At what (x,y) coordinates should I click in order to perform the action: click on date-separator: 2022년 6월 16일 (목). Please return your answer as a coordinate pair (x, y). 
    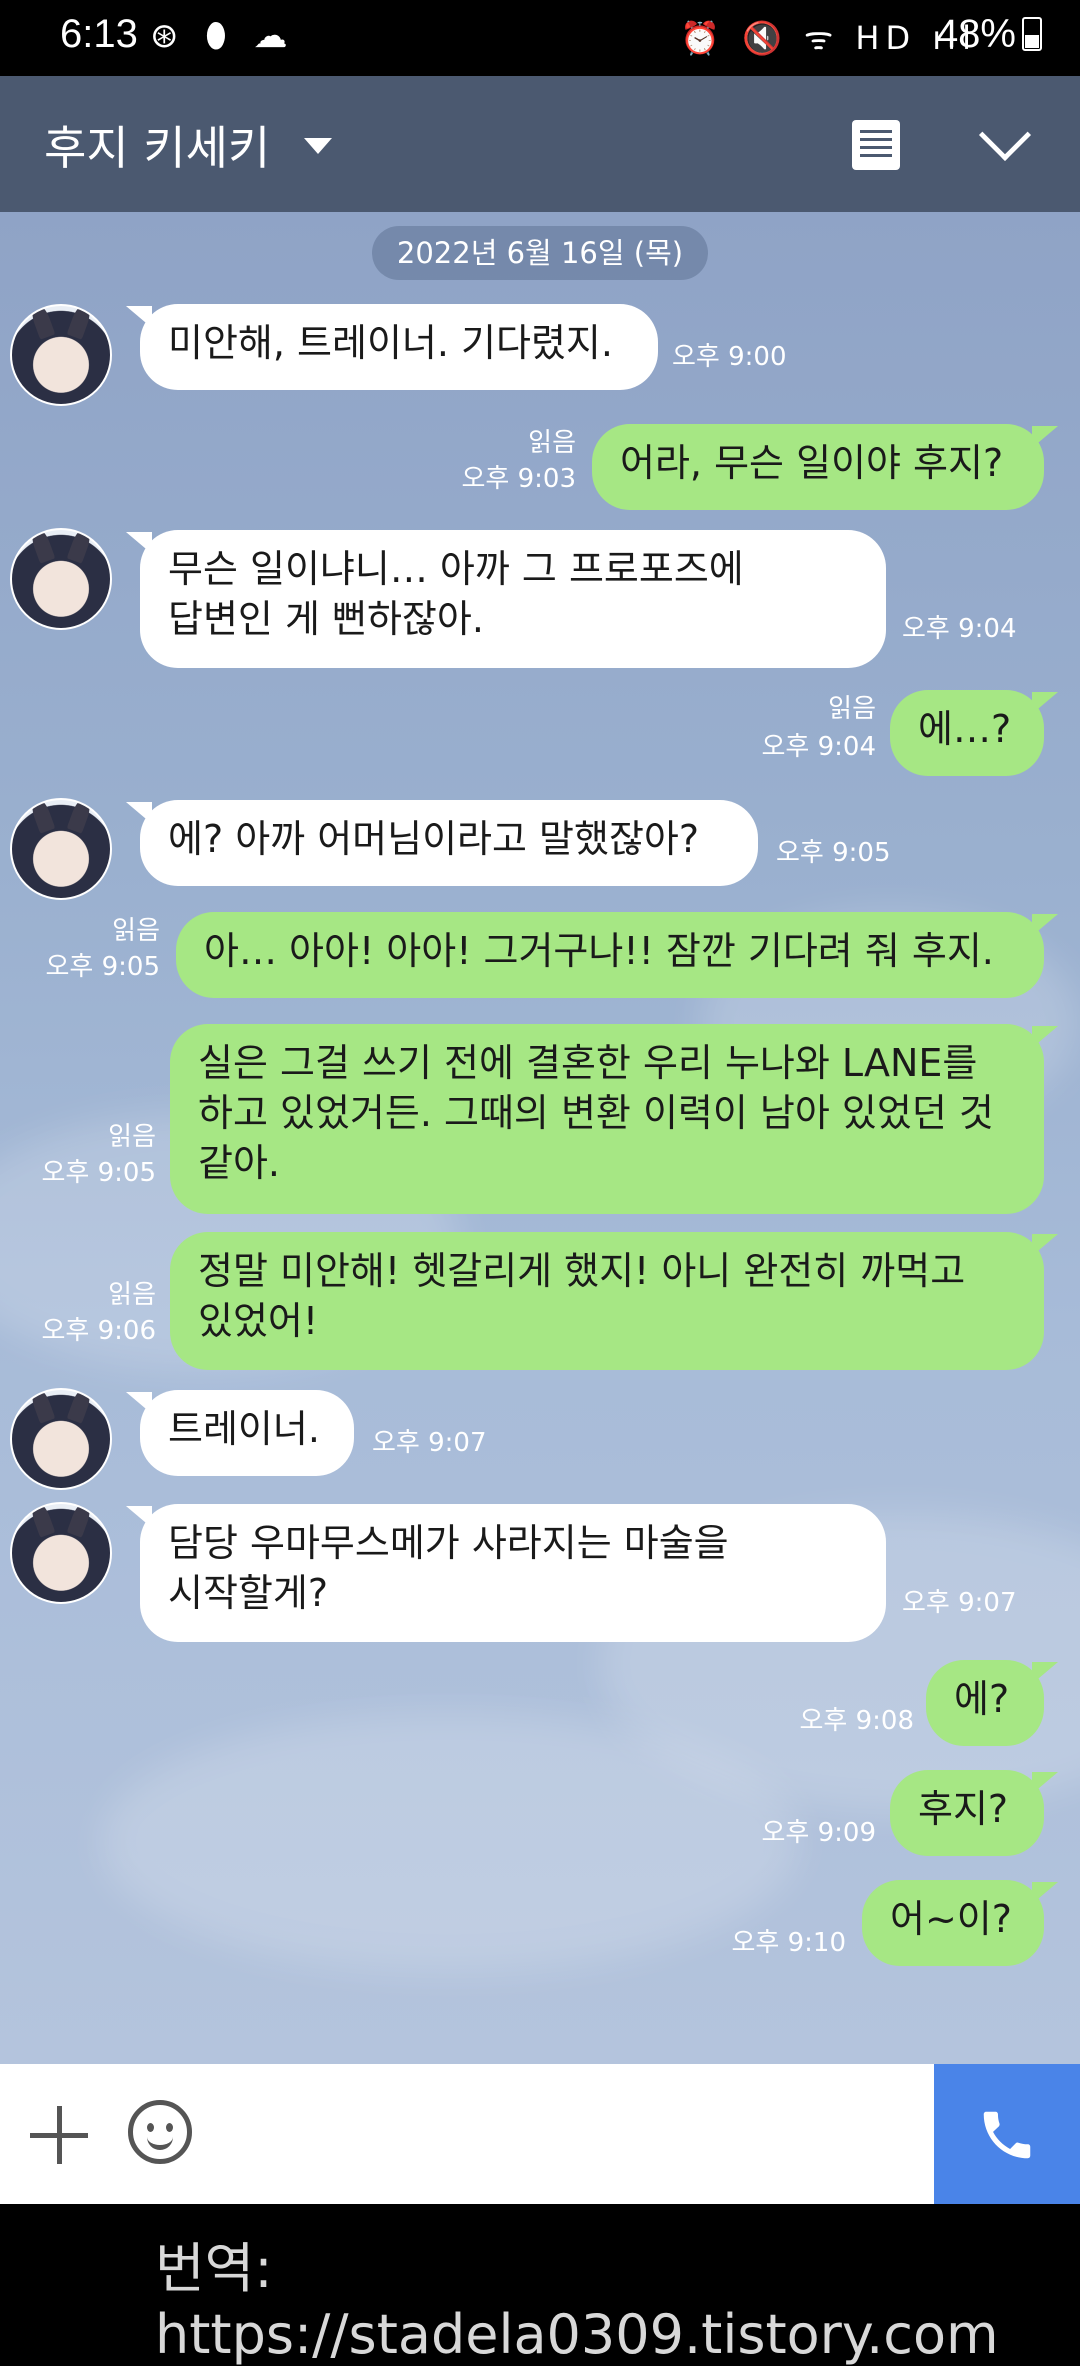
    Looking at the image, I should click on (540, 253).